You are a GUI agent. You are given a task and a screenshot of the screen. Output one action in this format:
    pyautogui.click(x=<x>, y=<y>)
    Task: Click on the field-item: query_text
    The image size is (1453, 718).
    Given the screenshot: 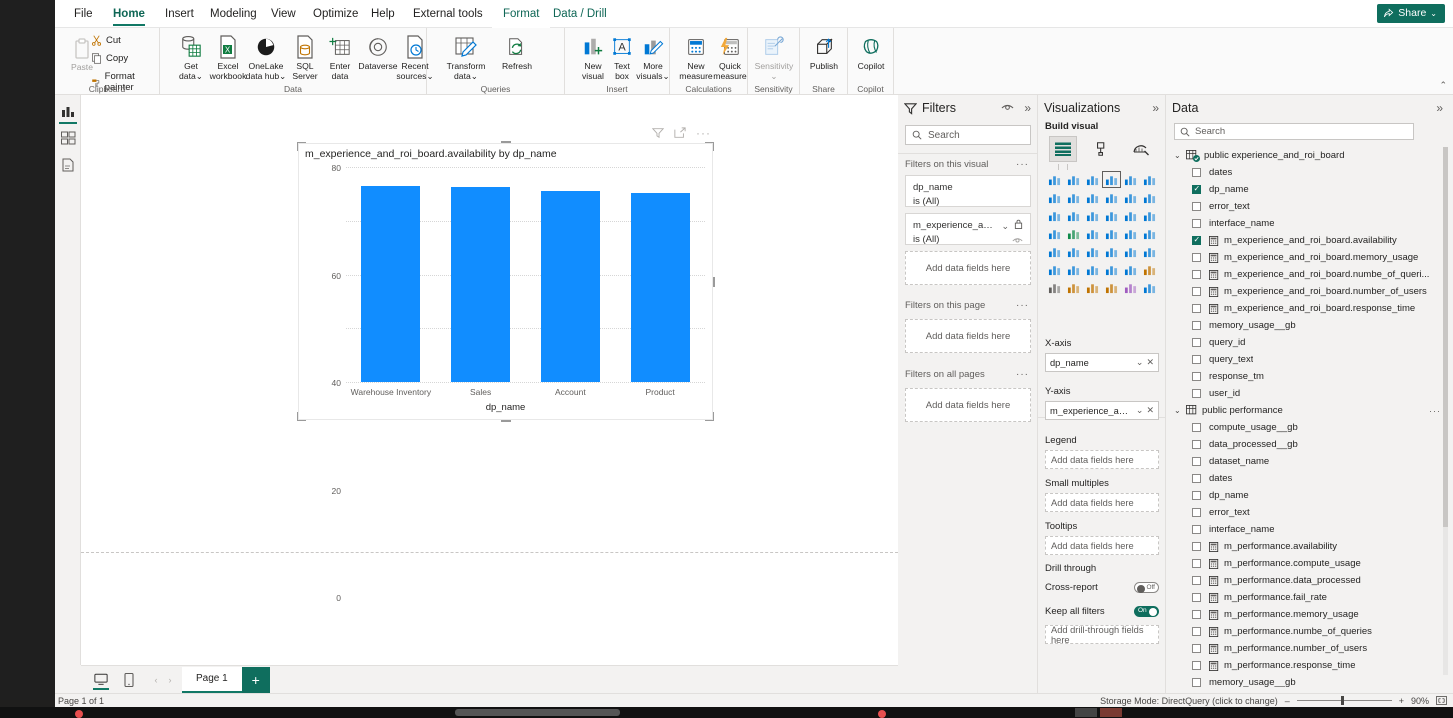 What is the action you would take?
    pyautogui.click(x=1309, y=359)
    